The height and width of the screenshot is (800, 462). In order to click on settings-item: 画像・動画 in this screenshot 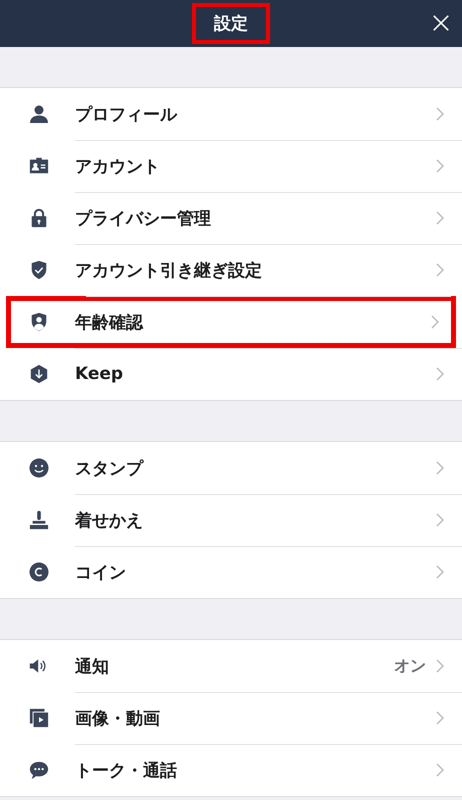, I will do `click(231, 718)`.